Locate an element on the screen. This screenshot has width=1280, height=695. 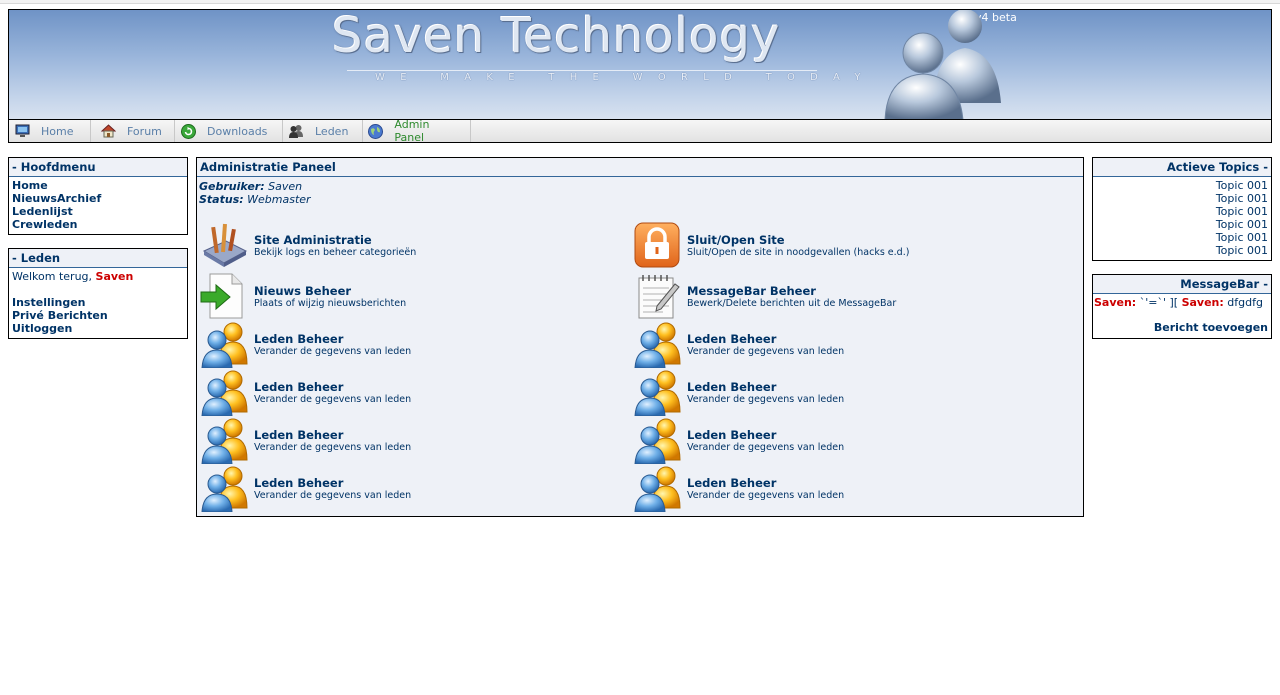
admin-item-title: MessageBar Beheer is located at coordinates (751, 291).